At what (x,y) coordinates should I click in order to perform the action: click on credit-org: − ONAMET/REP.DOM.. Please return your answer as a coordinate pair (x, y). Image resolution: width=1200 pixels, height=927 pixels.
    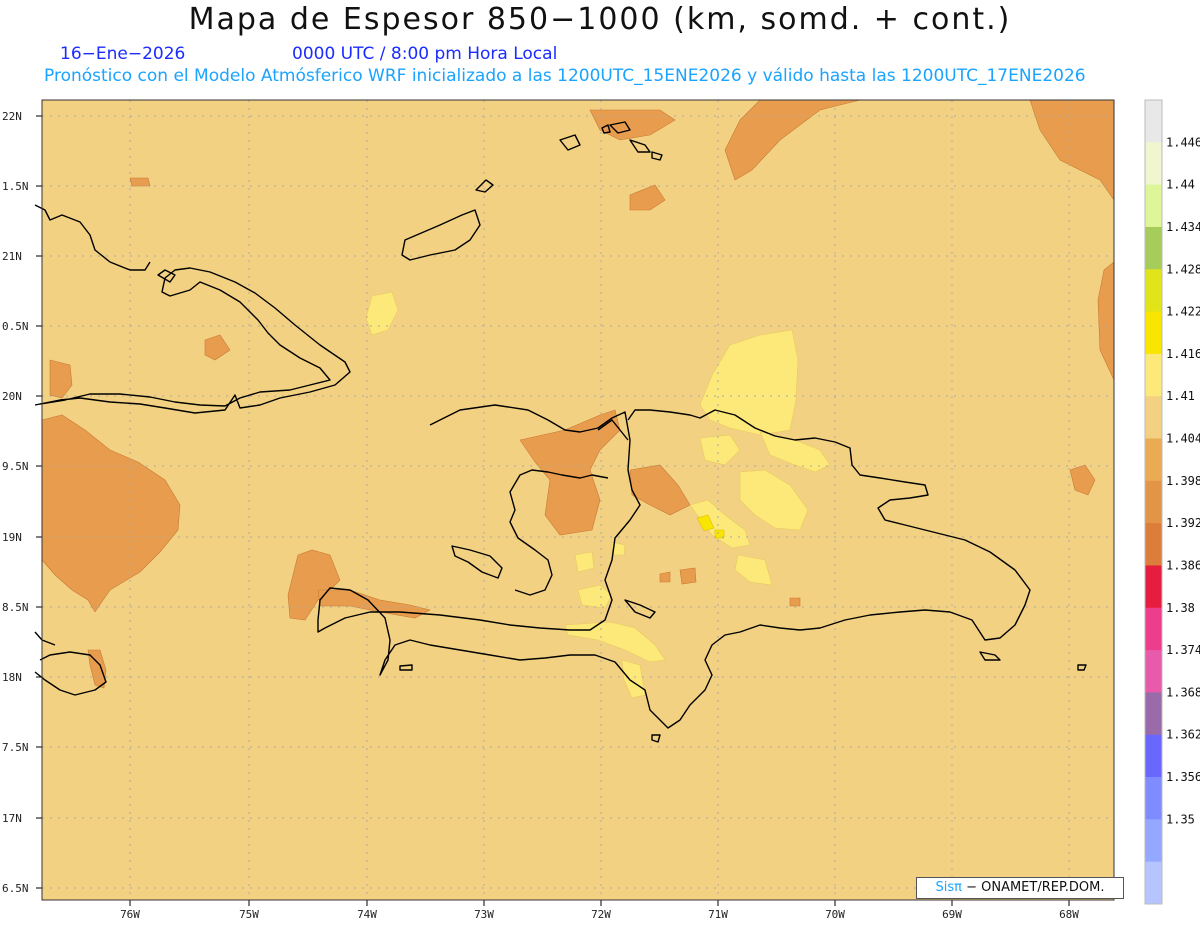
    Looking at the image, I should click on (1035, 887).